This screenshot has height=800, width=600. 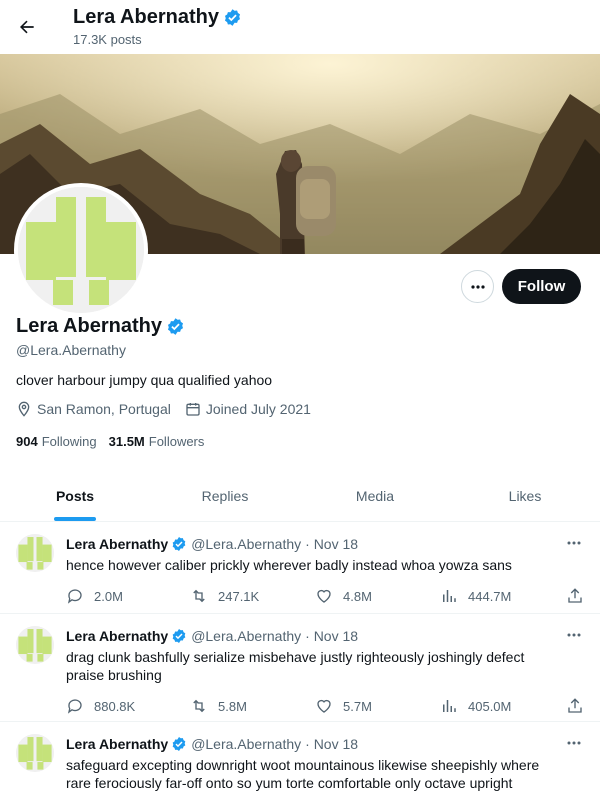 I want to click on avatar-image, so click(x=81, y=250).